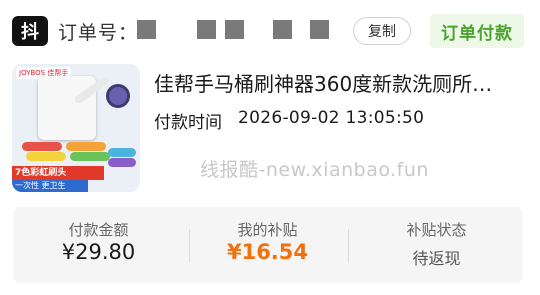  What do you see at coordinates (58, 173) in the screenshot?
I see `product-promo-text: 7色彩虹刷头` at bounding box center [58, 173].